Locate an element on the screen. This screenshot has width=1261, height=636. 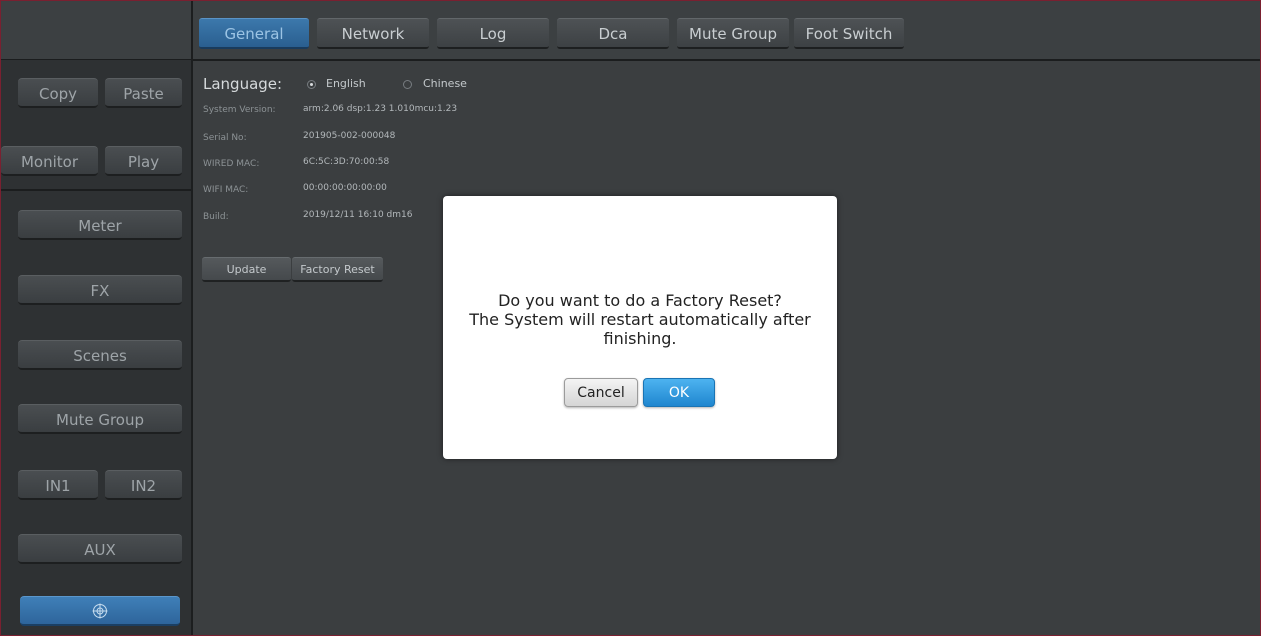
tab-mute-group: Mute Group is located at coordinates (733, 33).